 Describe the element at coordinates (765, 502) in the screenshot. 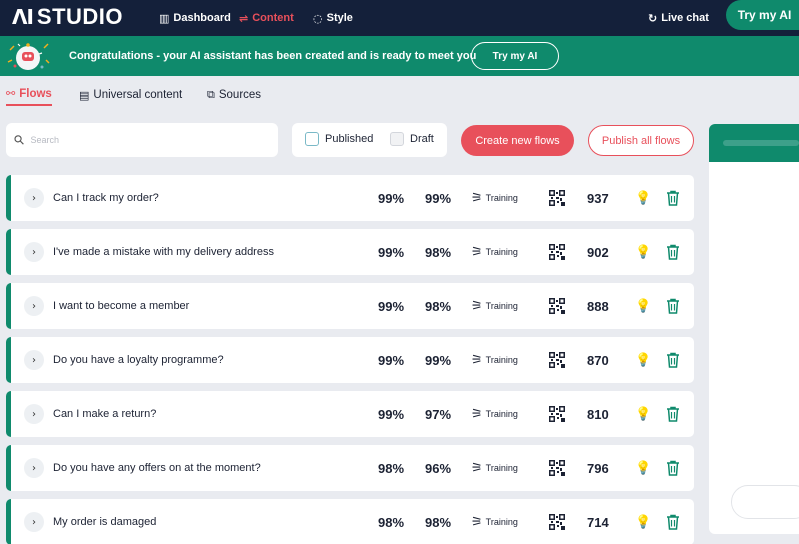

I see `preview-chat-input` at that location.